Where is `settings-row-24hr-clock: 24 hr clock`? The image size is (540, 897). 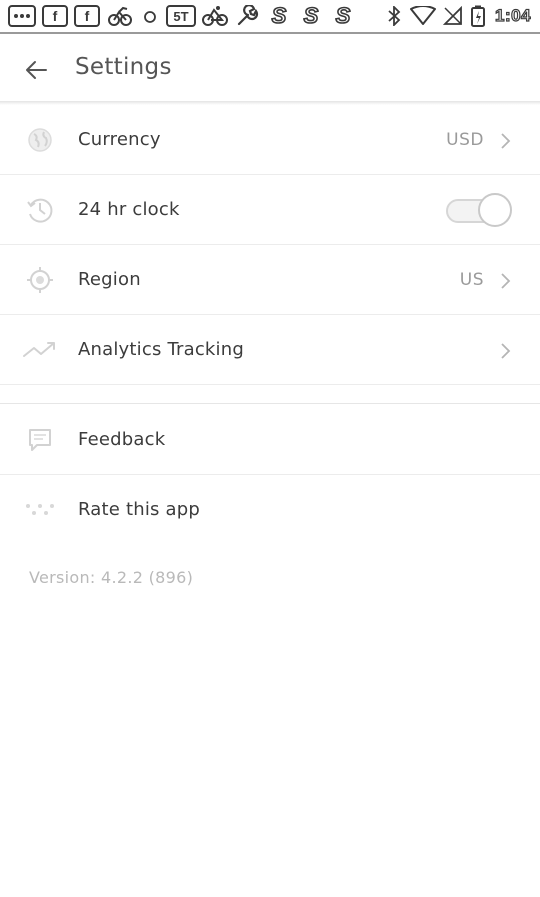 settings-row-24hr-clock: 24 hr clock is located at coordinates (270, 210).